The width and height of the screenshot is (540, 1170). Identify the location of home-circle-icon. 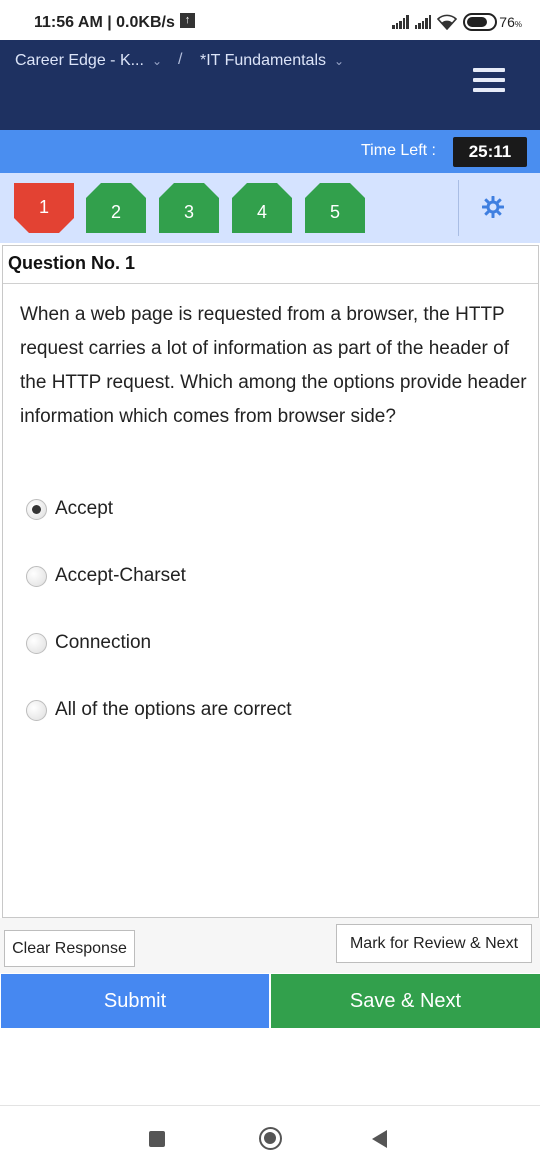
(270, 1138).